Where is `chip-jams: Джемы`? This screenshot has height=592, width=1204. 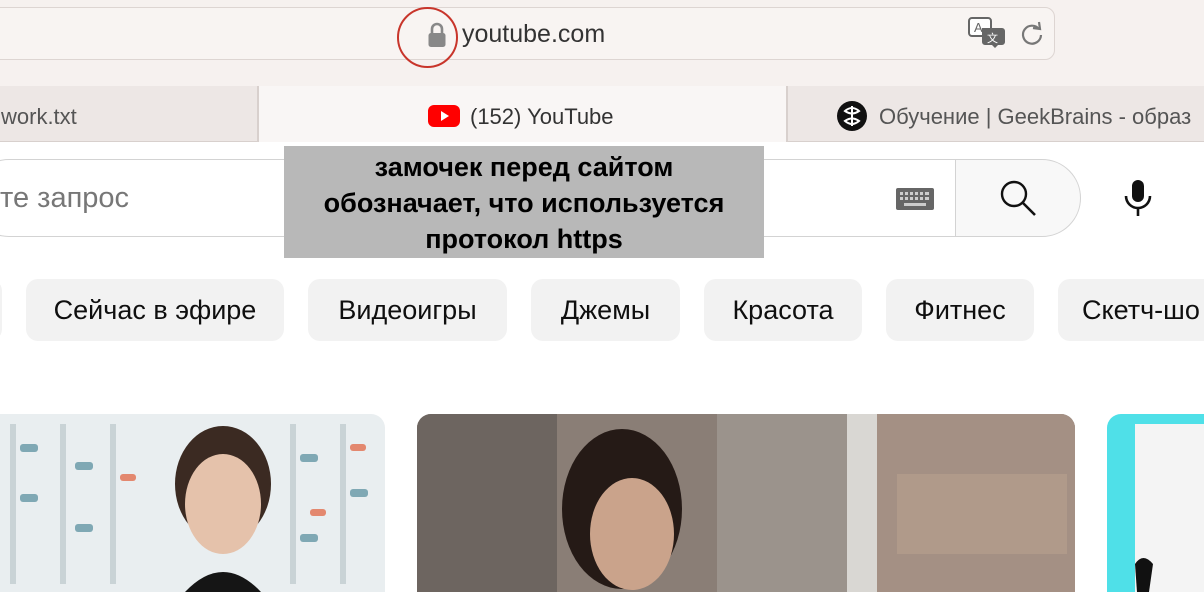 chip-jams: Джемы is located at coordinates (605, 310).